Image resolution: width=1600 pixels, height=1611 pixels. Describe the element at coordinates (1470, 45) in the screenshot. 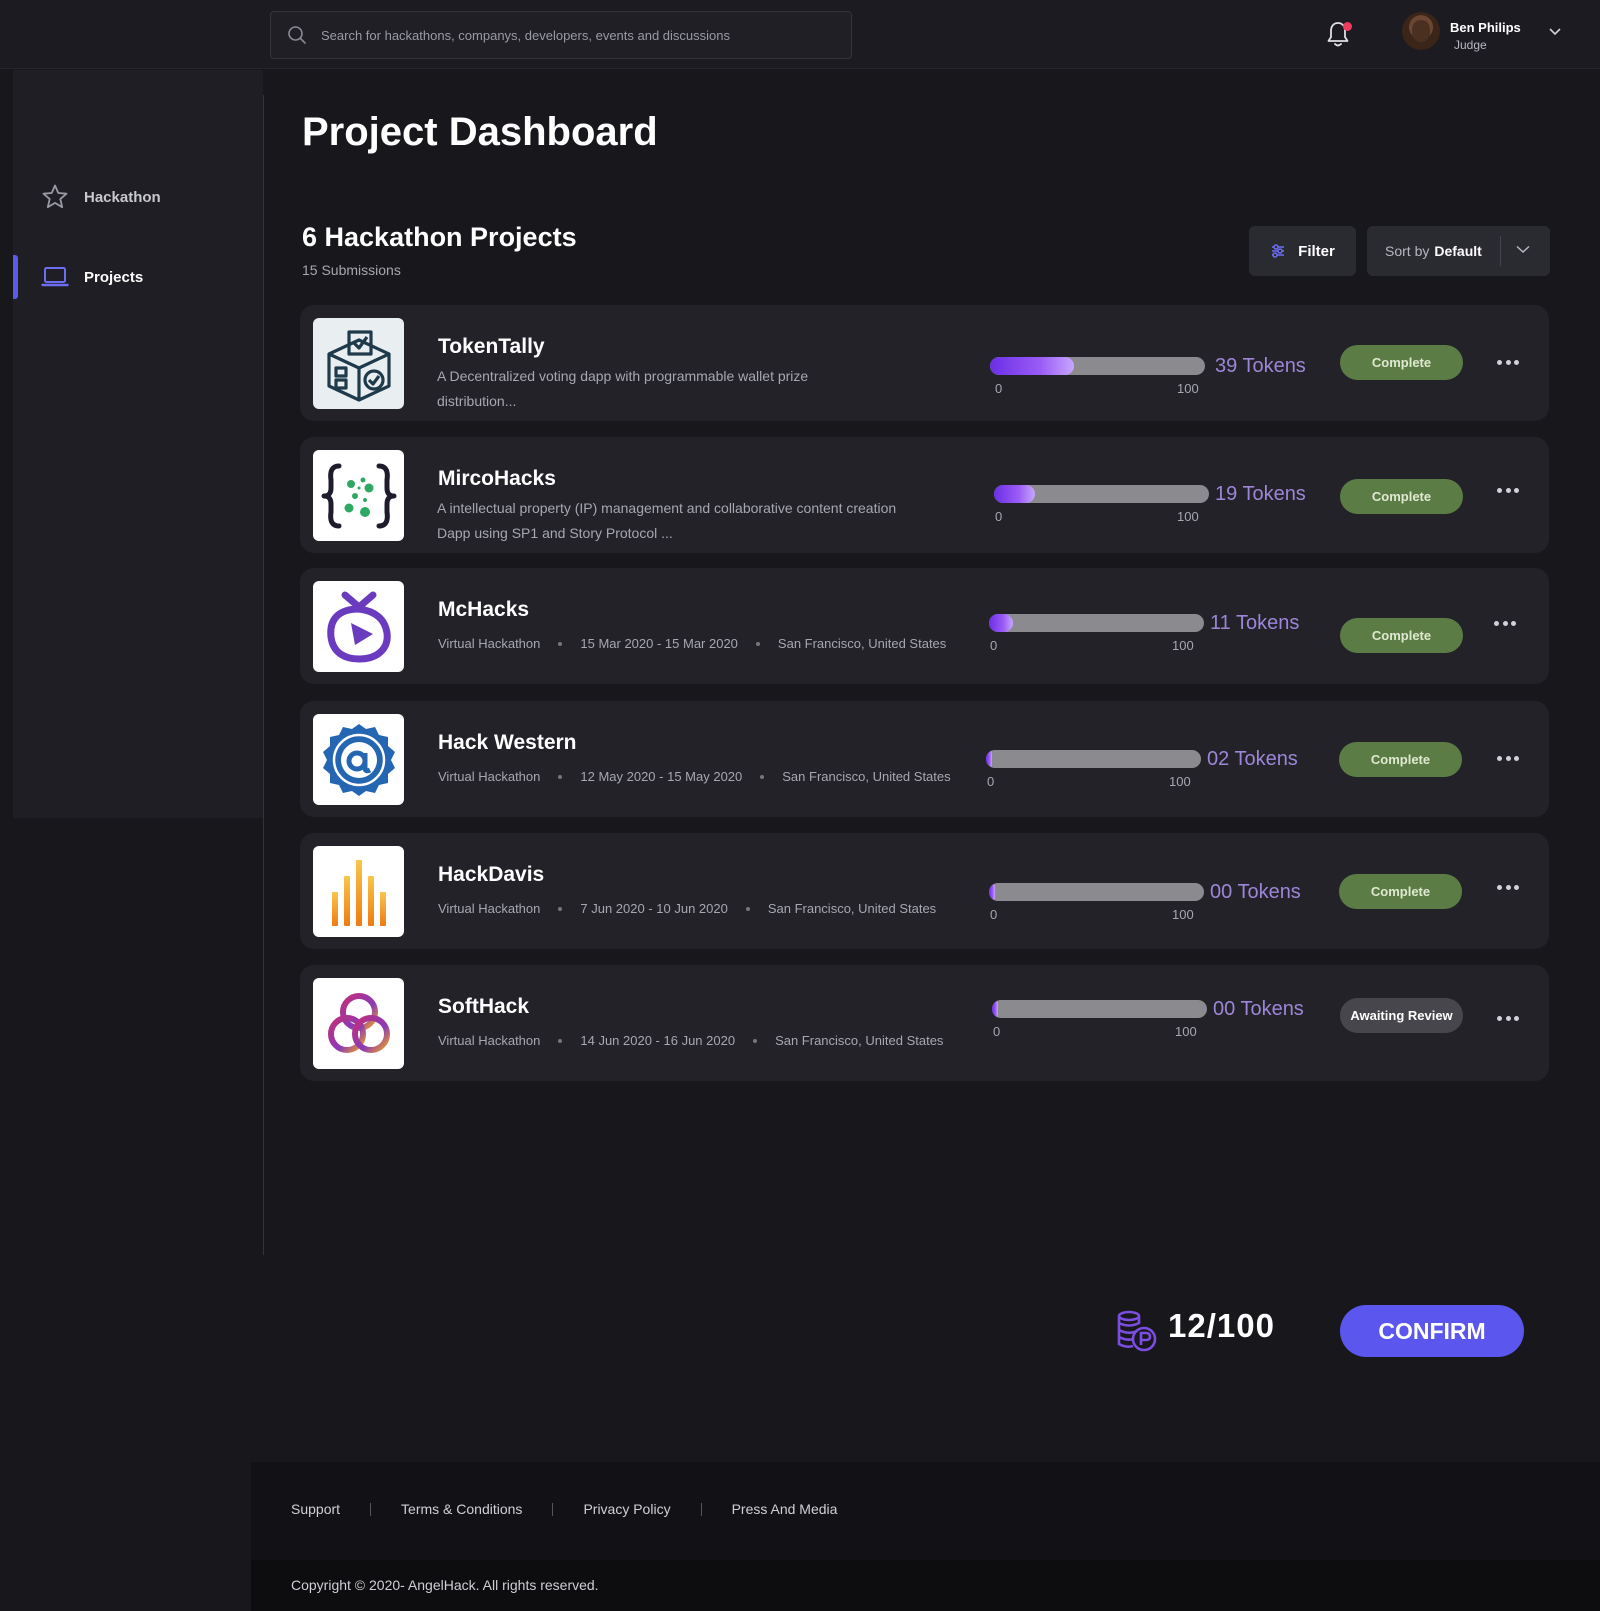

I see `user-role: Judge` at that location.